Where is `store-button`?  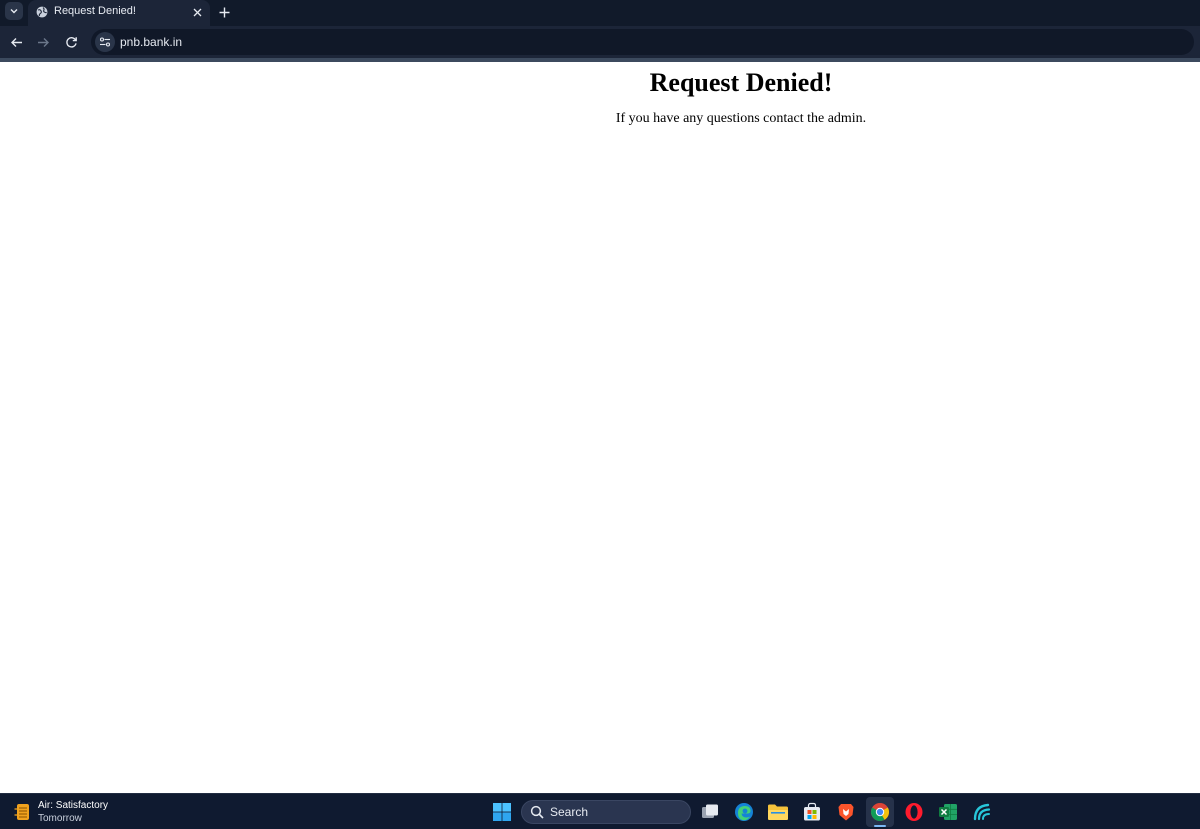
store-button is located at coordinates (812, 812).